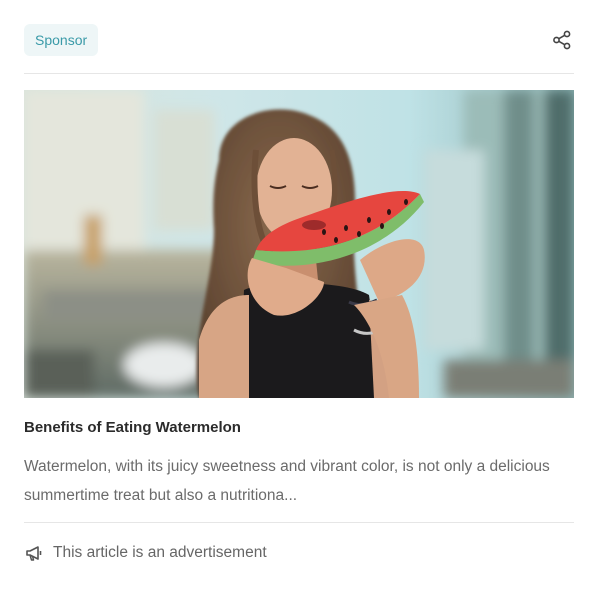 This screenshot has height=591, width=598. Describe the element at coordinates (34, 553) in the screenshot. I see `megaphone-icon` at that location.